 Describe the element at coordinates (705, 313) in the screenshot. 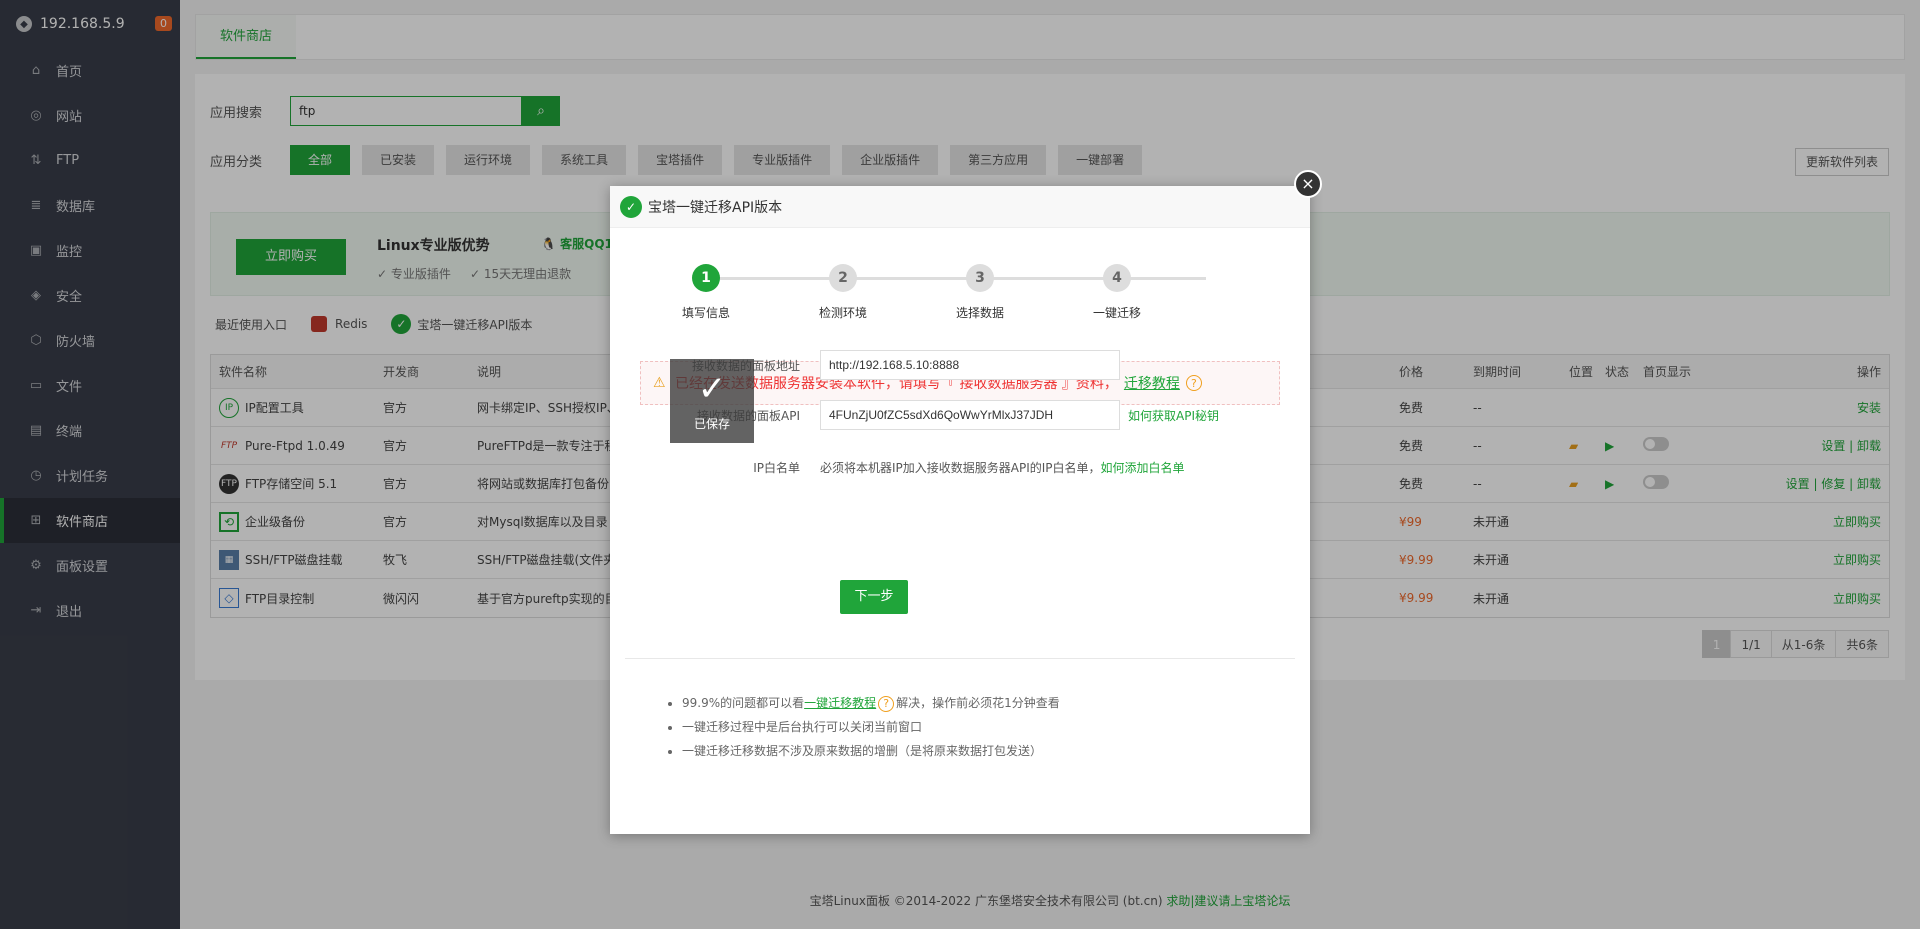

I see `step-label: 填写信息` at that location.